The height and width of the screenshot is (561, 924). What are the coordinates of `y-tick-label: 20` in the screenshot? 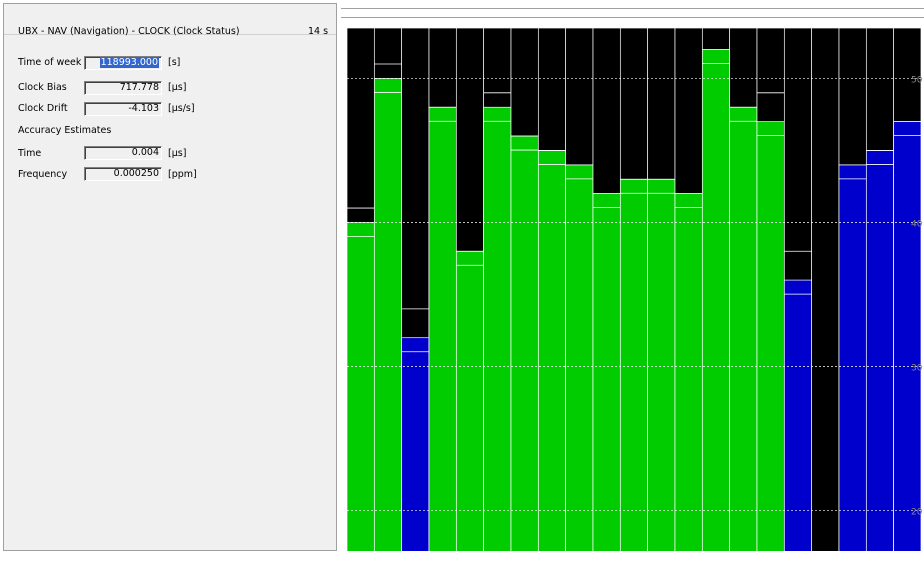 It's located at (917, 513).